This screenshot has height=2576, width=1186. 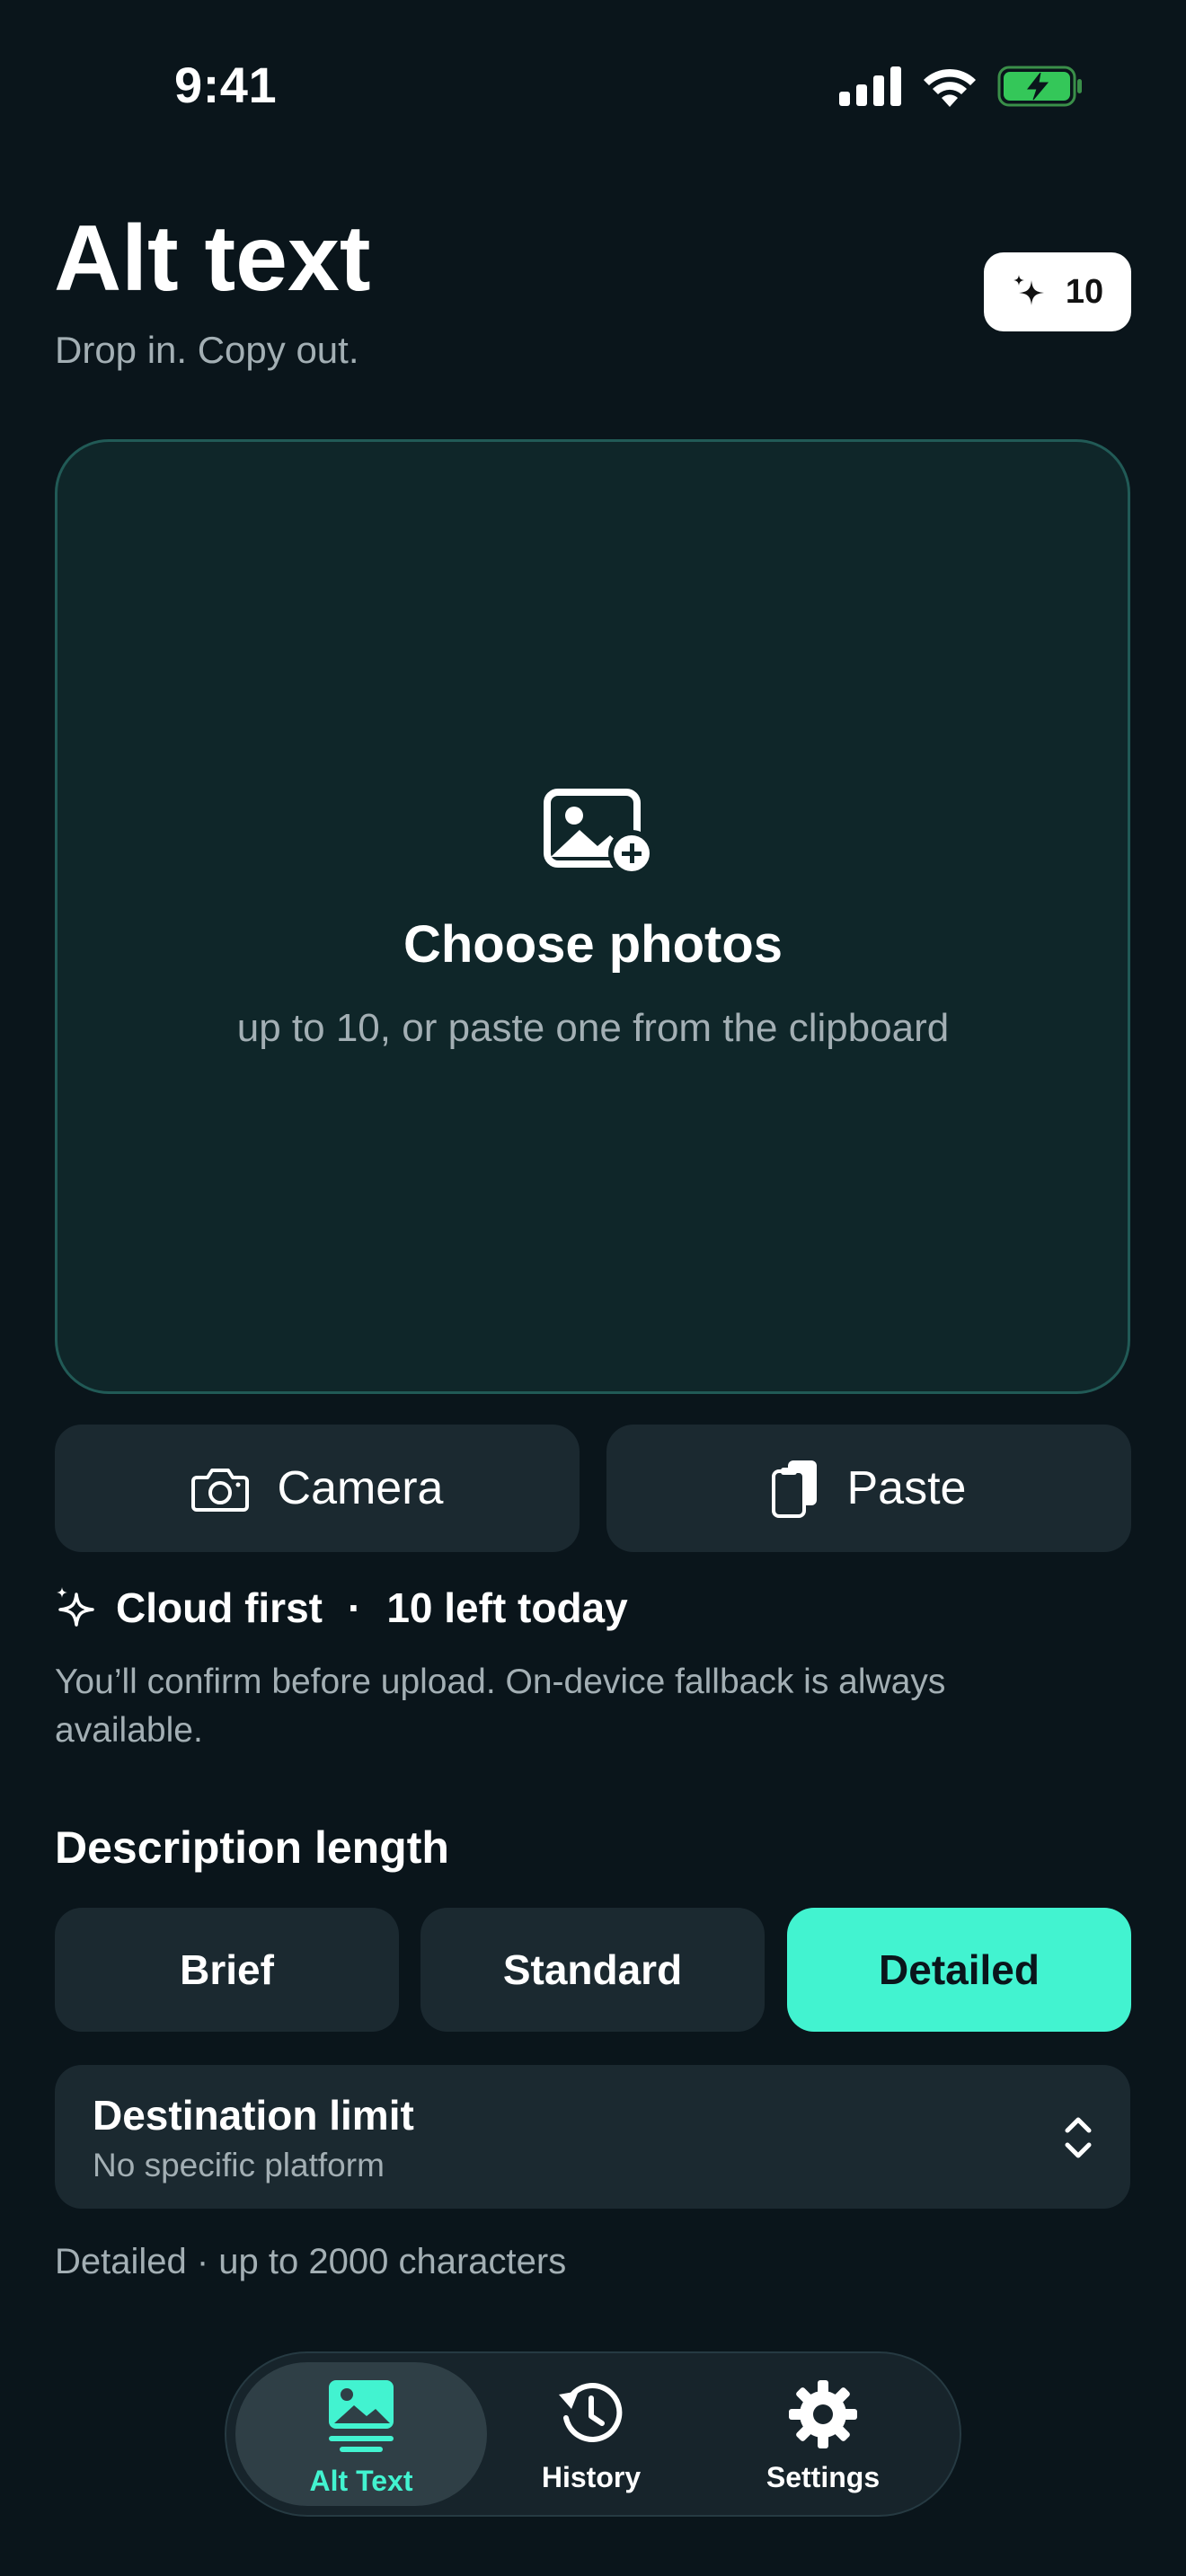 I want to click on cloud-mode: Cloud first, so click(x=219, y=1607).